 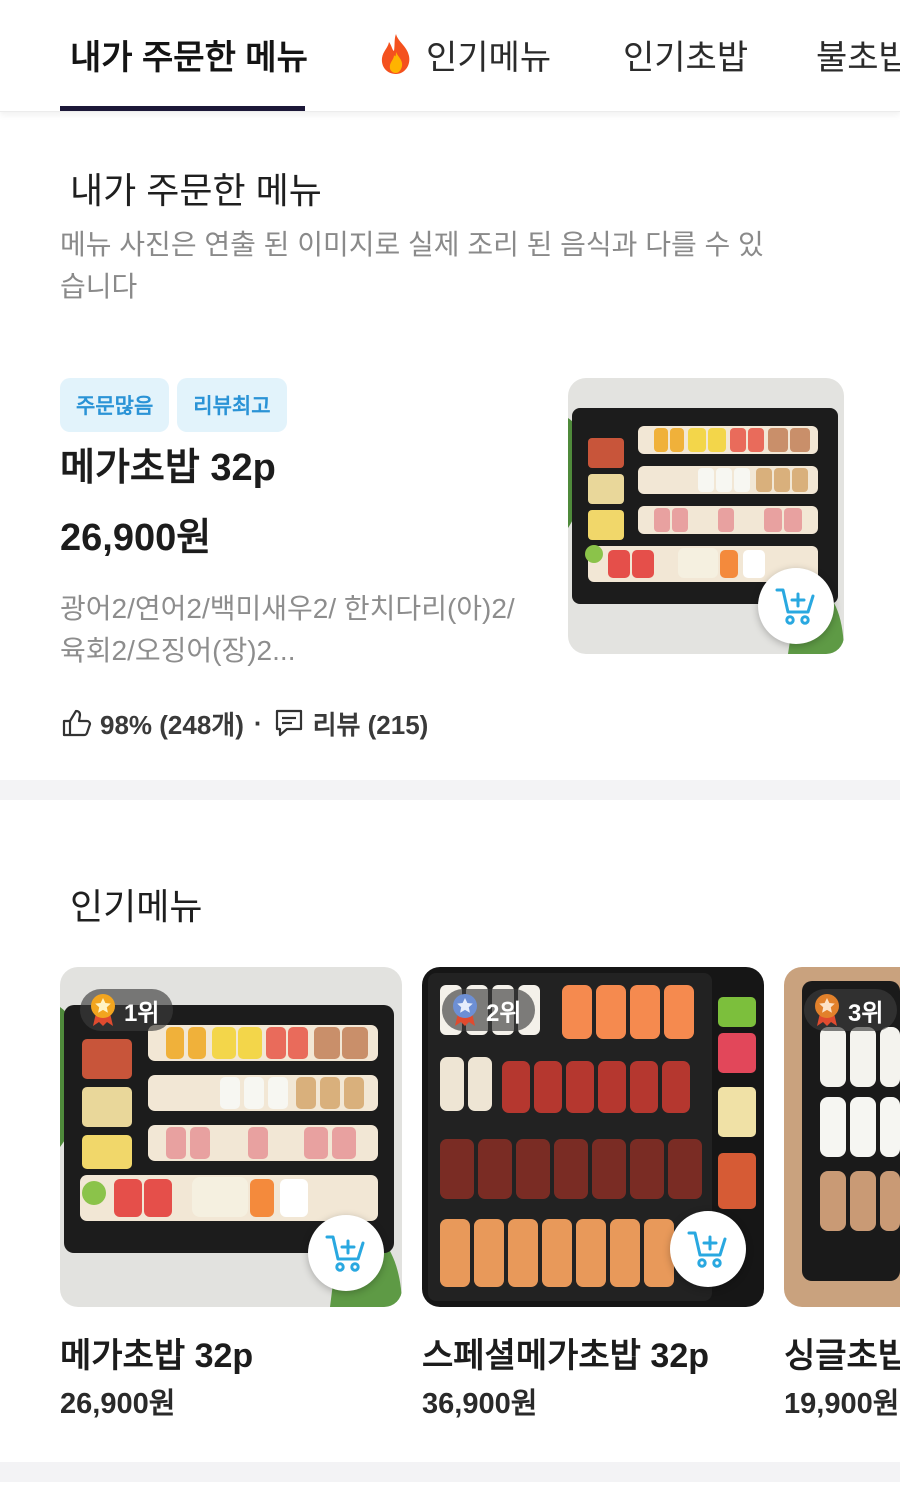 I want to click on thumbs-up-icon, so click(x=77, y=723).